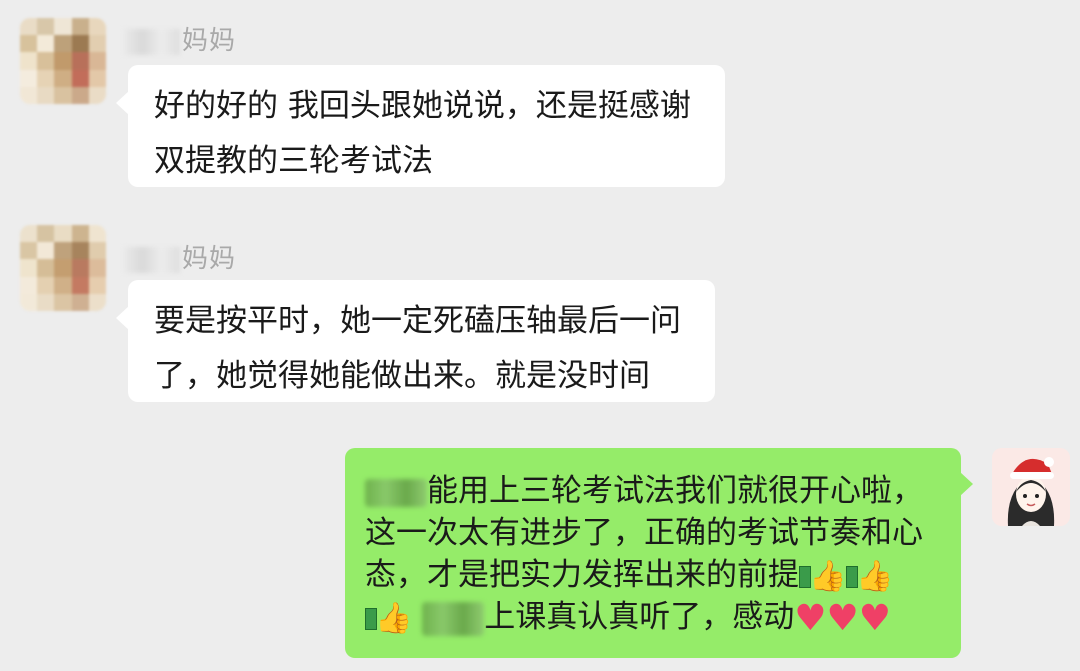 The image size is (1080, 671). What do you see at coordinates (402, 376) in the screenshot?
I see `message-line: 了，她觉得她能做出来。就是没时间` at bounding box center [402, 376].